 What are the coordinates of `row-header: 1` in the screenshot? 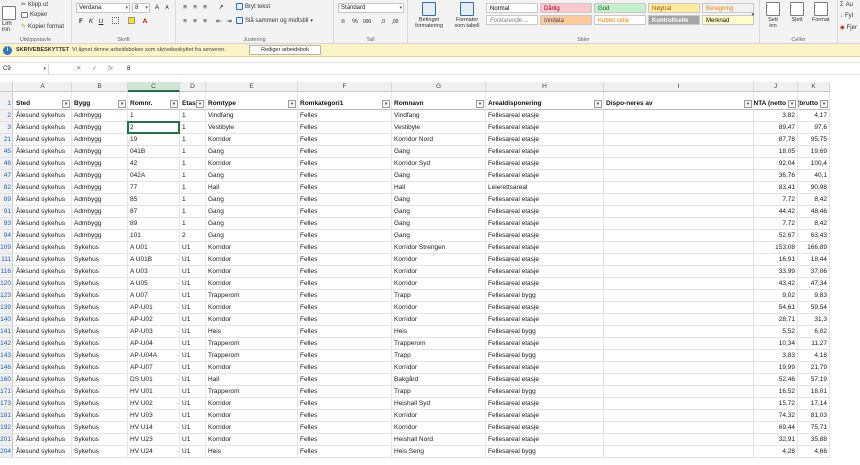 It's located at (6, 101).